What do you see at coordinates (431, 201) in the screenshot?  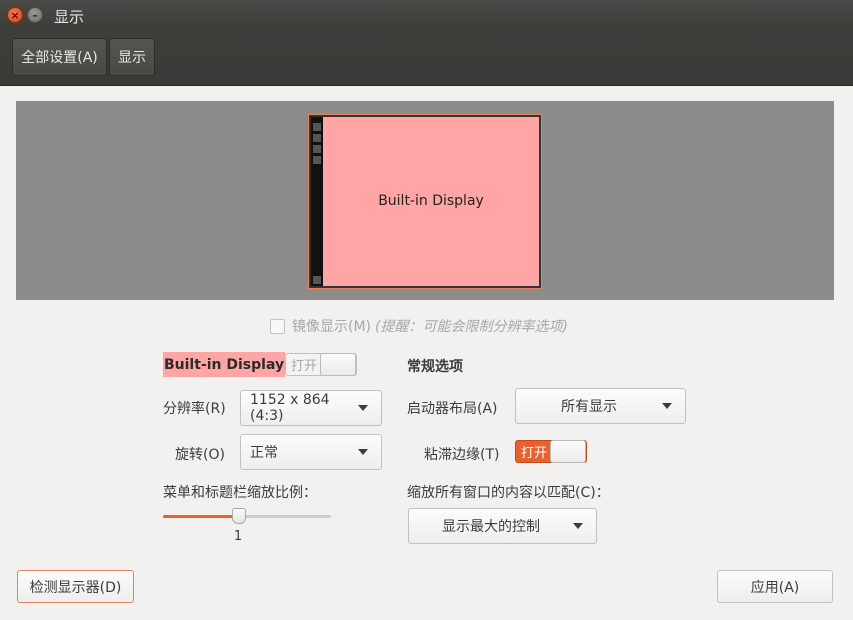 I see `monitor-preview-label: Built-in Display` at bounding box center [431, 201].